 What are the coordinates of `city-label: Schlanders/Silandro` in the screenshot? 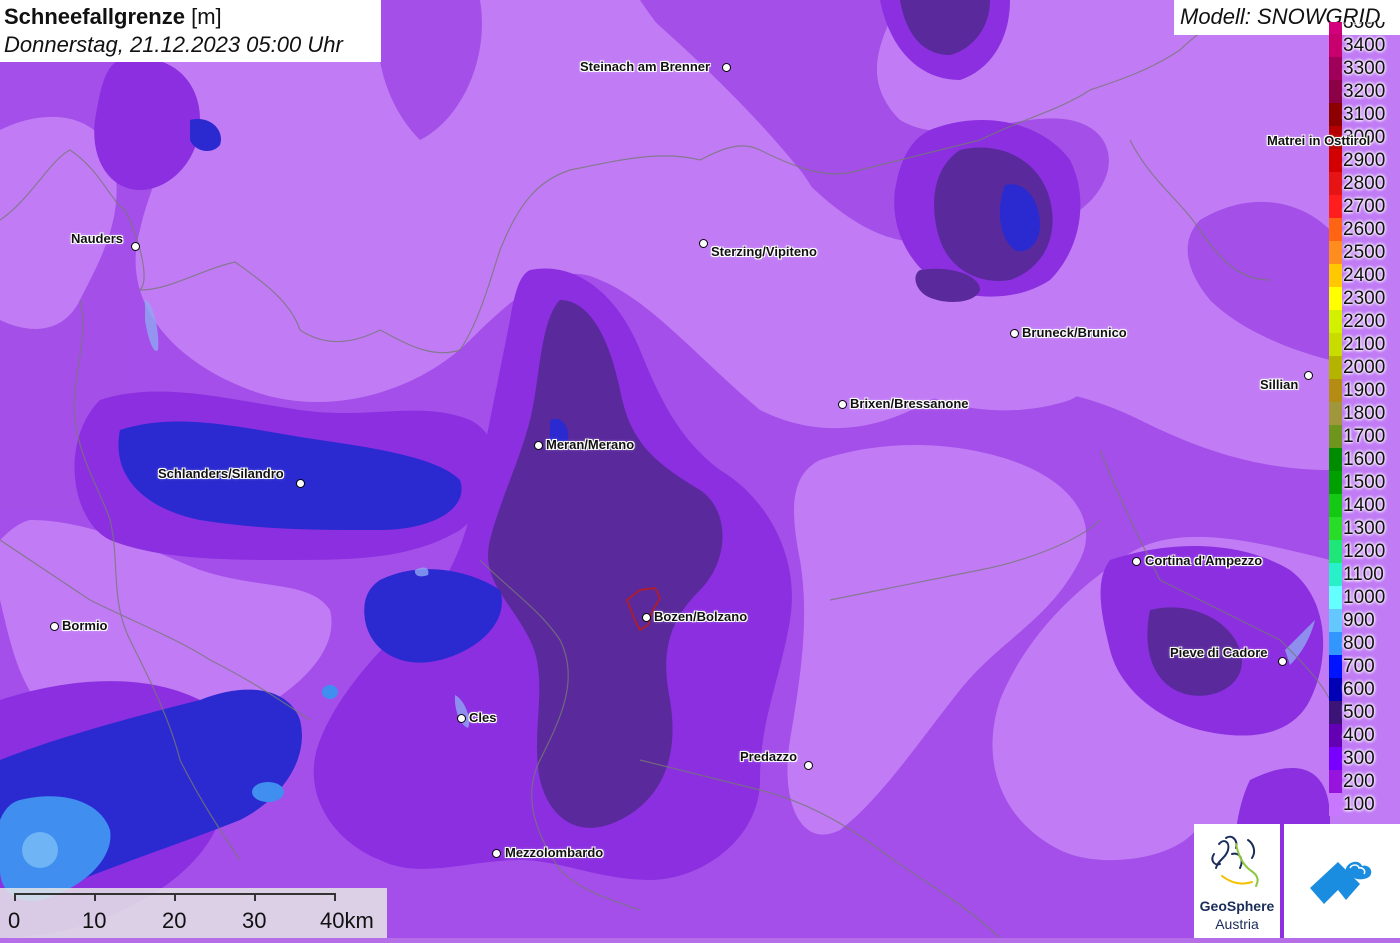 It's located at (221, 474).